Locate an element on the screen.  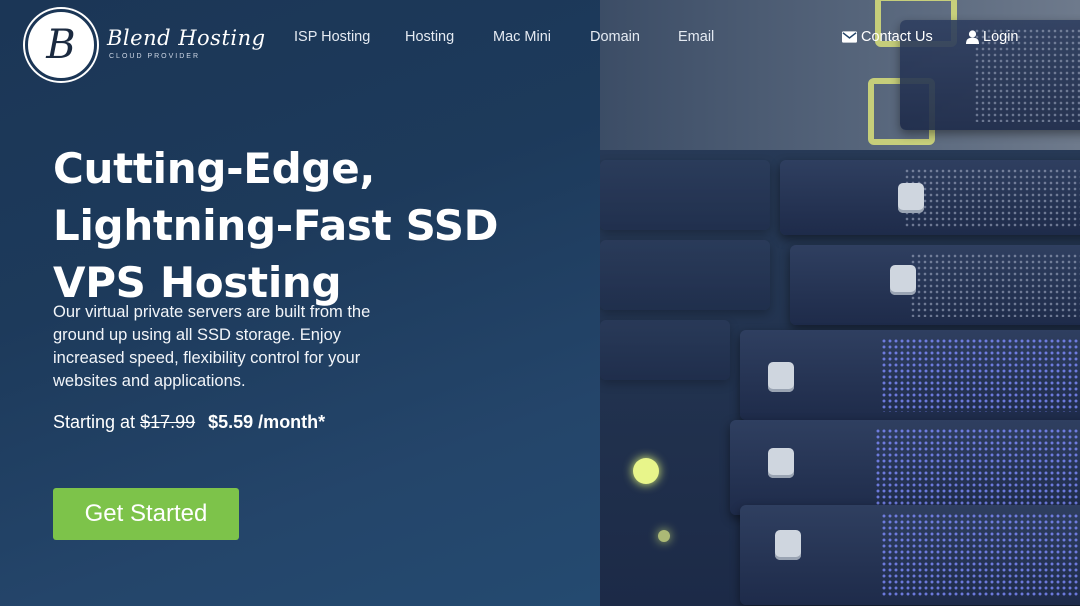
login-link: Login is located at coordinates (992, 37).